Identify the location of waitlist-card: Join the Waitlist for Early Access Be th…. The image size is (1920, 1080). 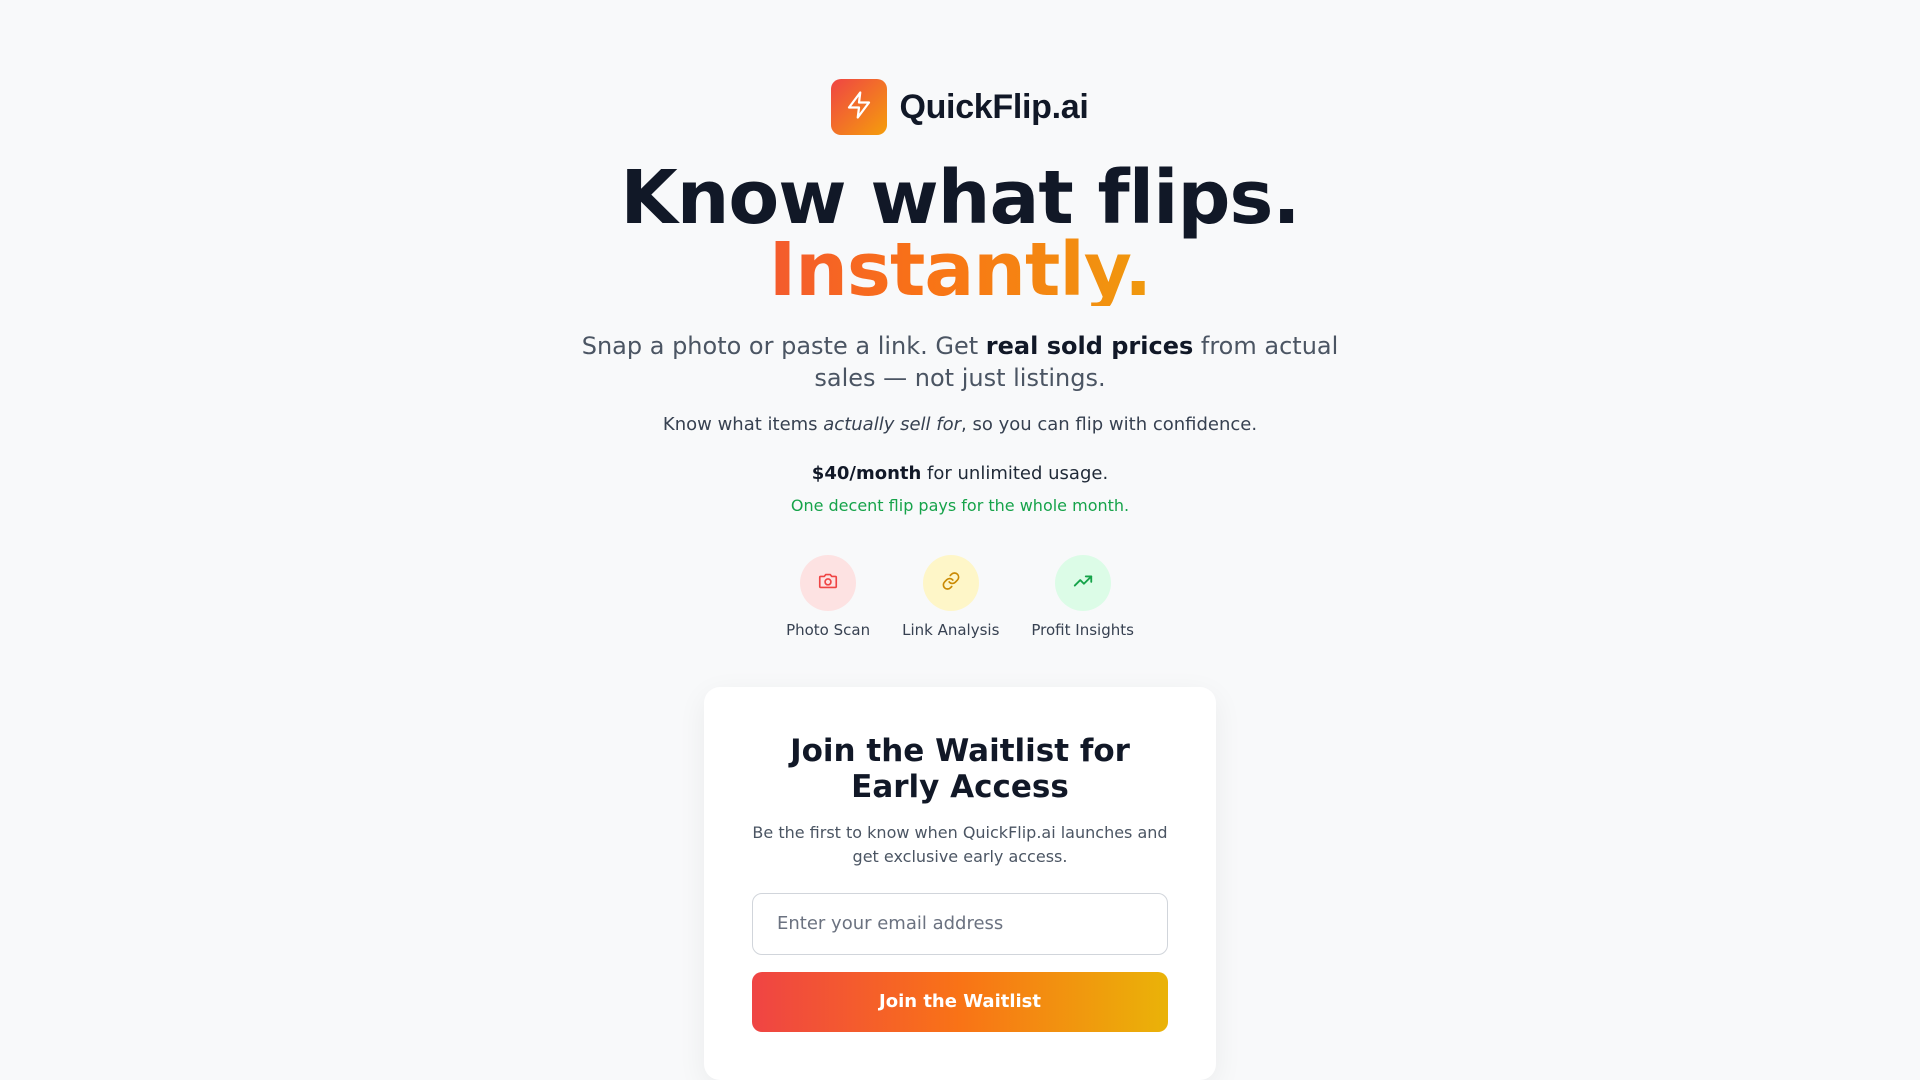
(960, 883).